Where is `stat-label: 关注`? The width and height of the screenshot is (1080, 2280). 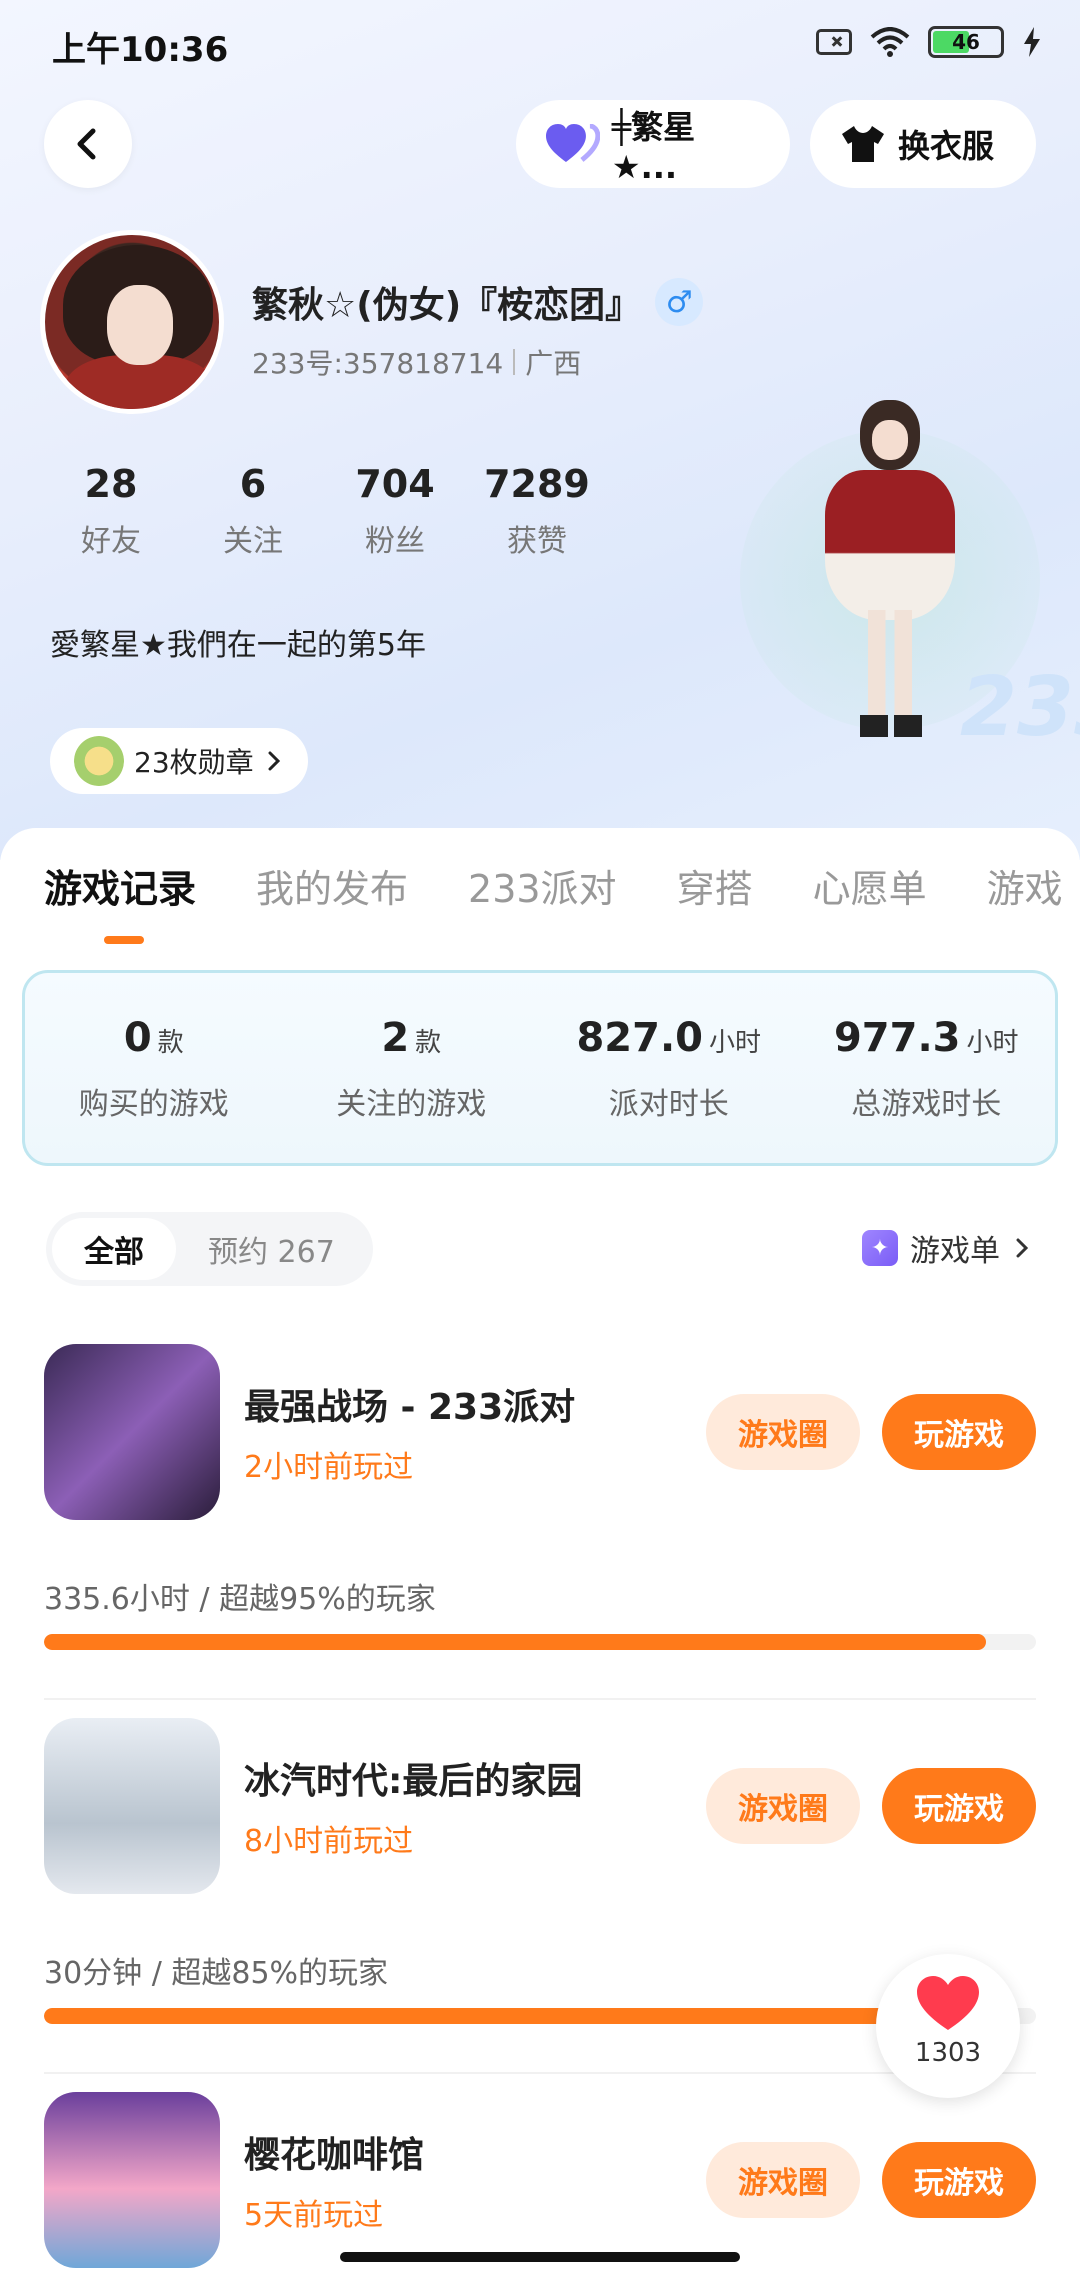 stat-label: 关注 is located at coordinates (253, 541).